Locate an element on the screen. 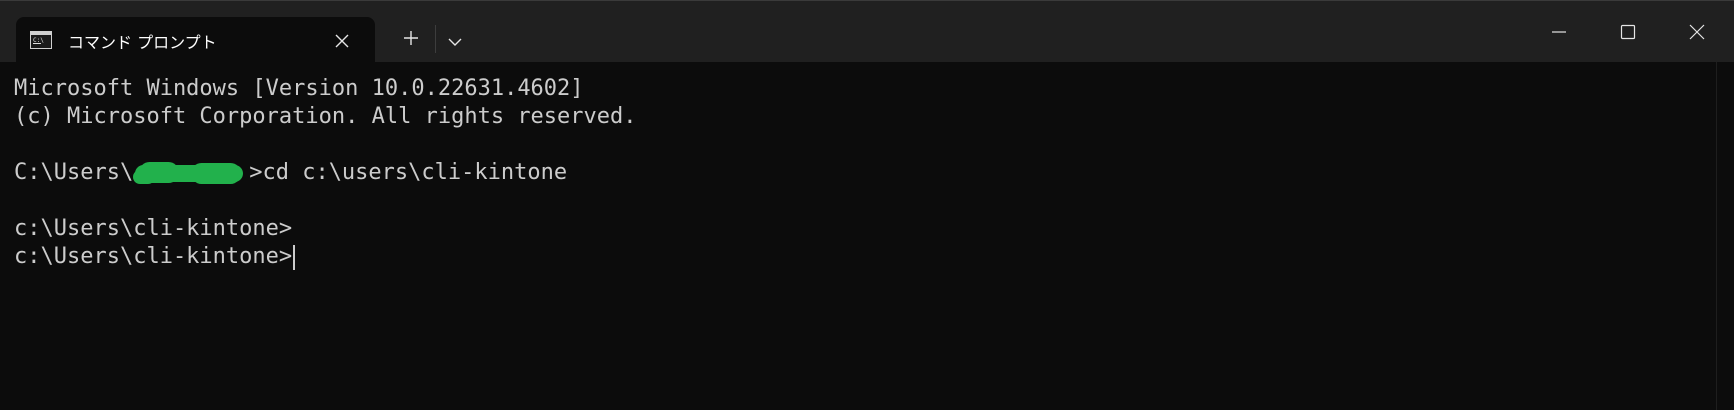 The image size is (1734, 410). command-prompt-icon: C:\ is located at coordinates (41, 40).